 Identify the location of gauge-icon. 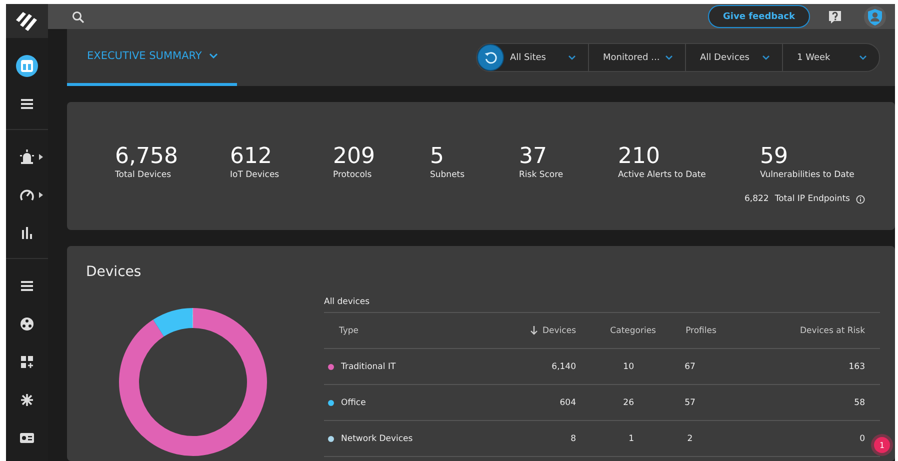
(27, 195).